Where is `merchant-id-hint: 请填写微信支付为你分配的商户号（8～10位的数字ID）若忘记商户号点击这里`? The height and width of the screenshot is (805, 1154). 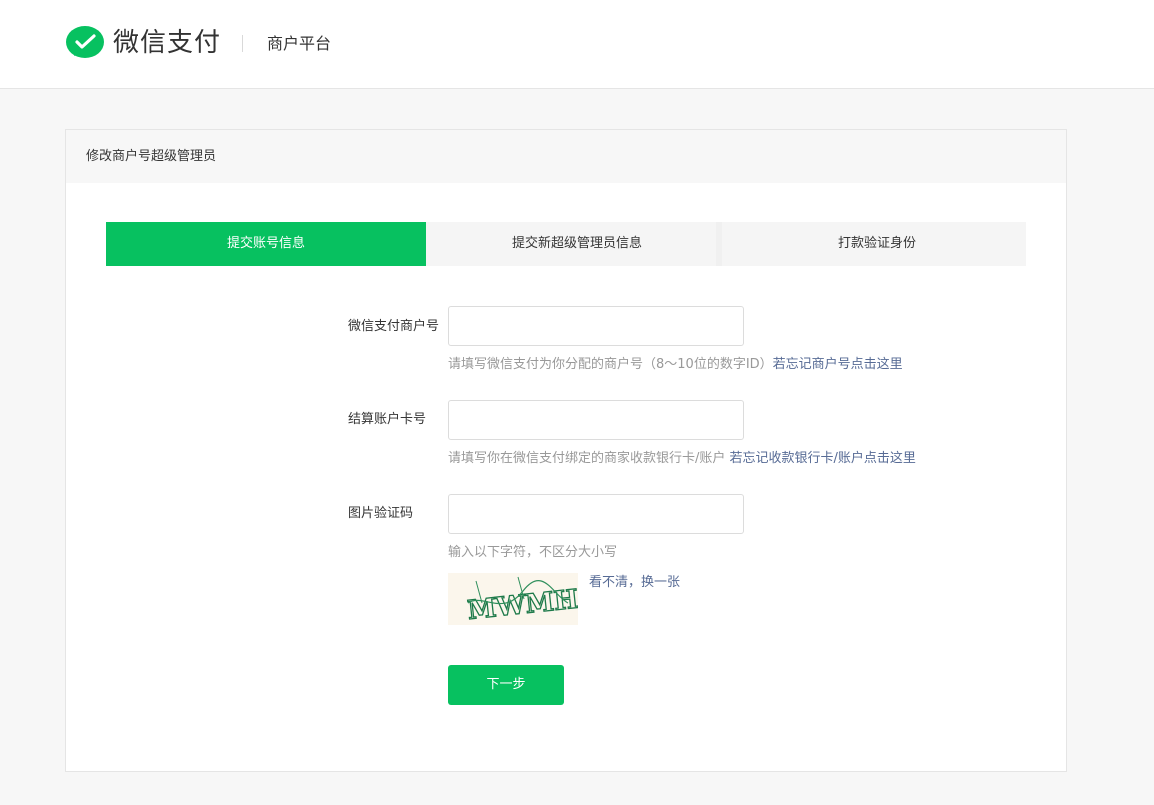 merchant-id-hint: 请填写微信支付为你分配的商户号（8～10位的数字ID）若忘记商户号点击这里 is located at coordinates (675, 365).